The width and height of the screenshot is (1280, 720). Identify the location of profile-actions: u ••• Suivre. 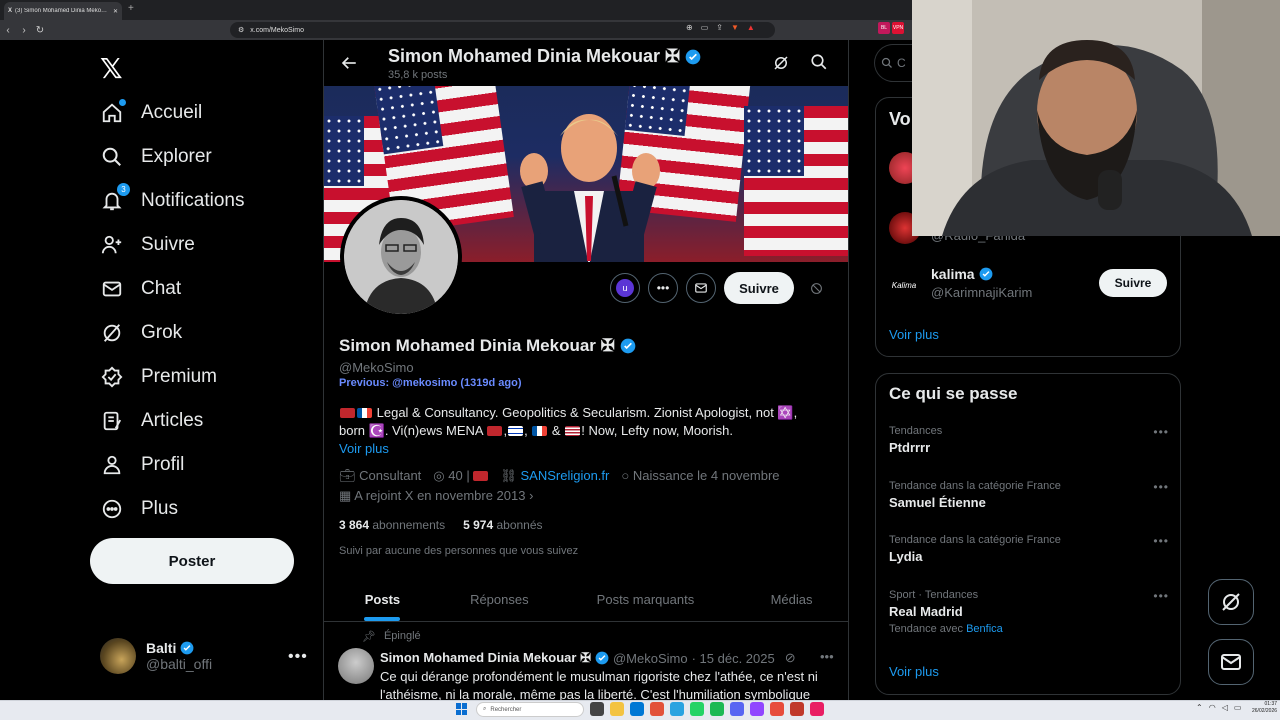
(702, 288).